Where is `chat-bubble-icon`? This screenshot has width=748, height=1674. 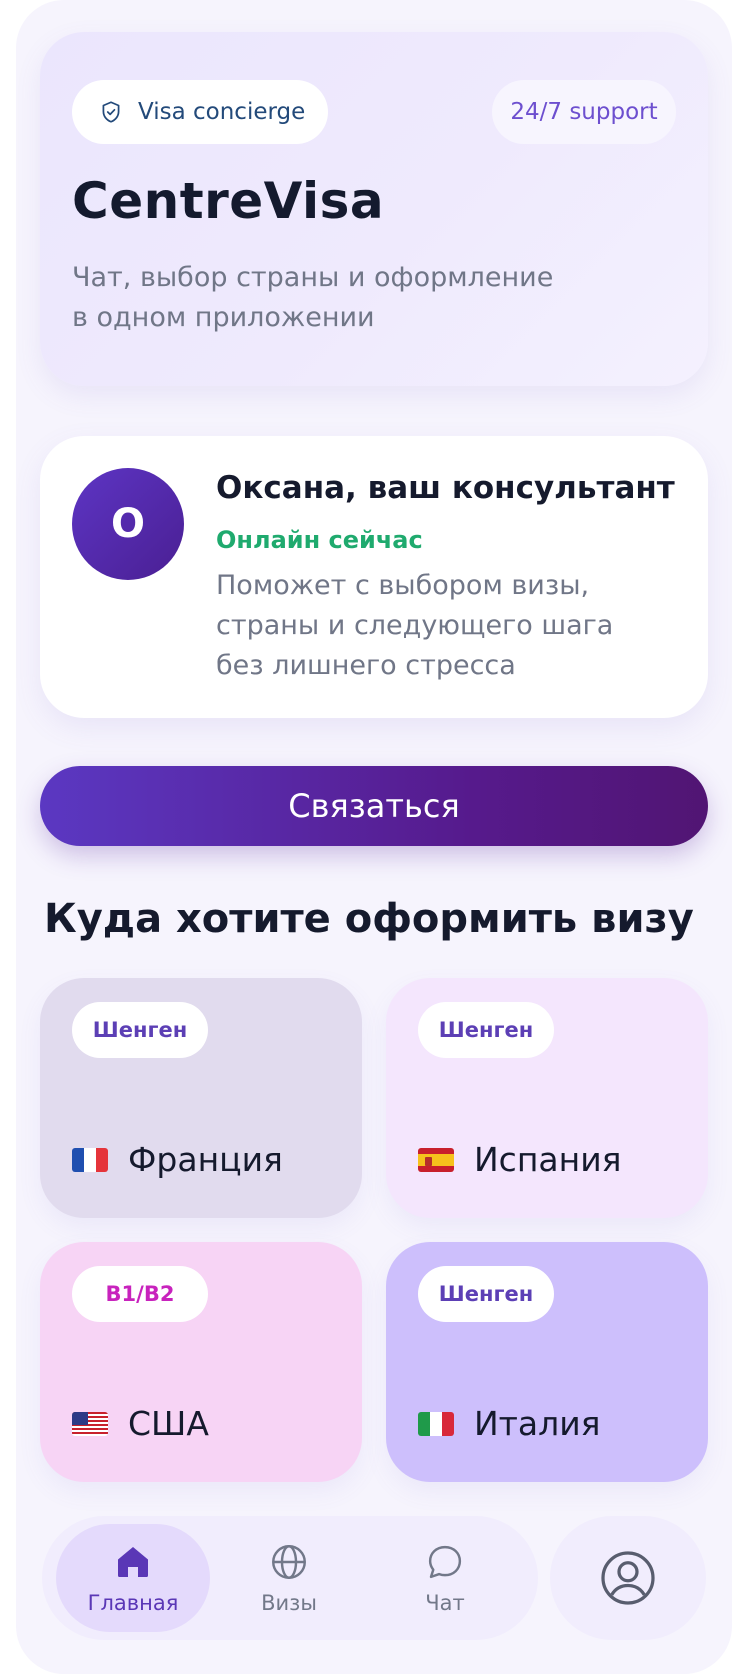 chat-bubble-icon is located at coordinates (445, 1562).